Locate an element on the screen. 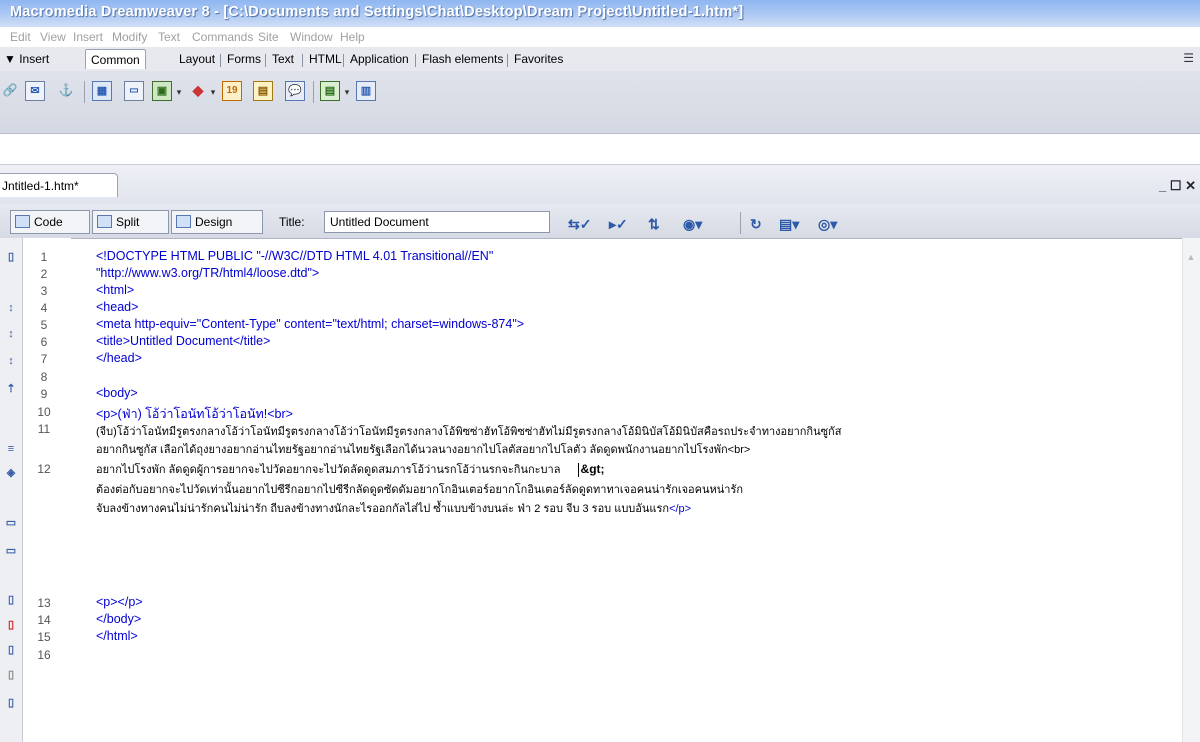  server-side-include-icon: ▤ is located at coordinates (263, 91).